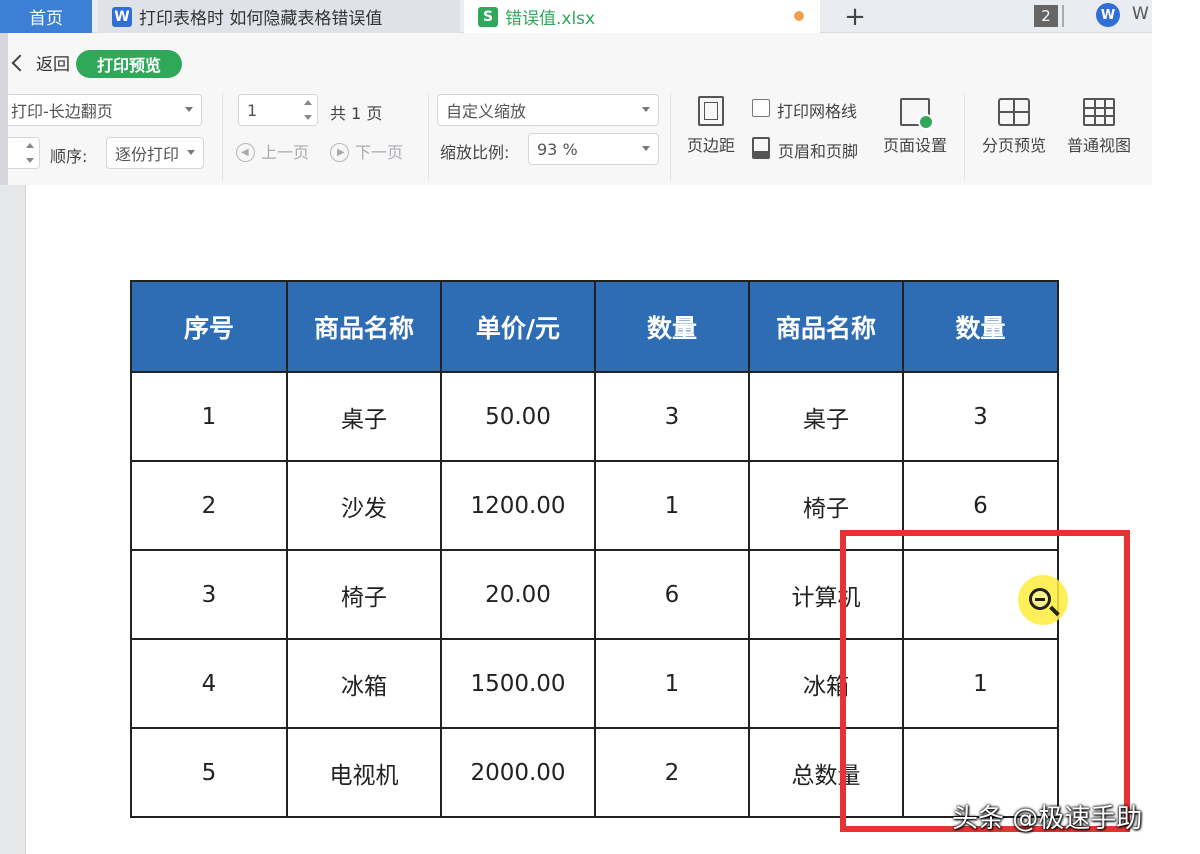 The image size is (1200, 854). I want to click on table-cell: 1500.00, so click(518, 683).